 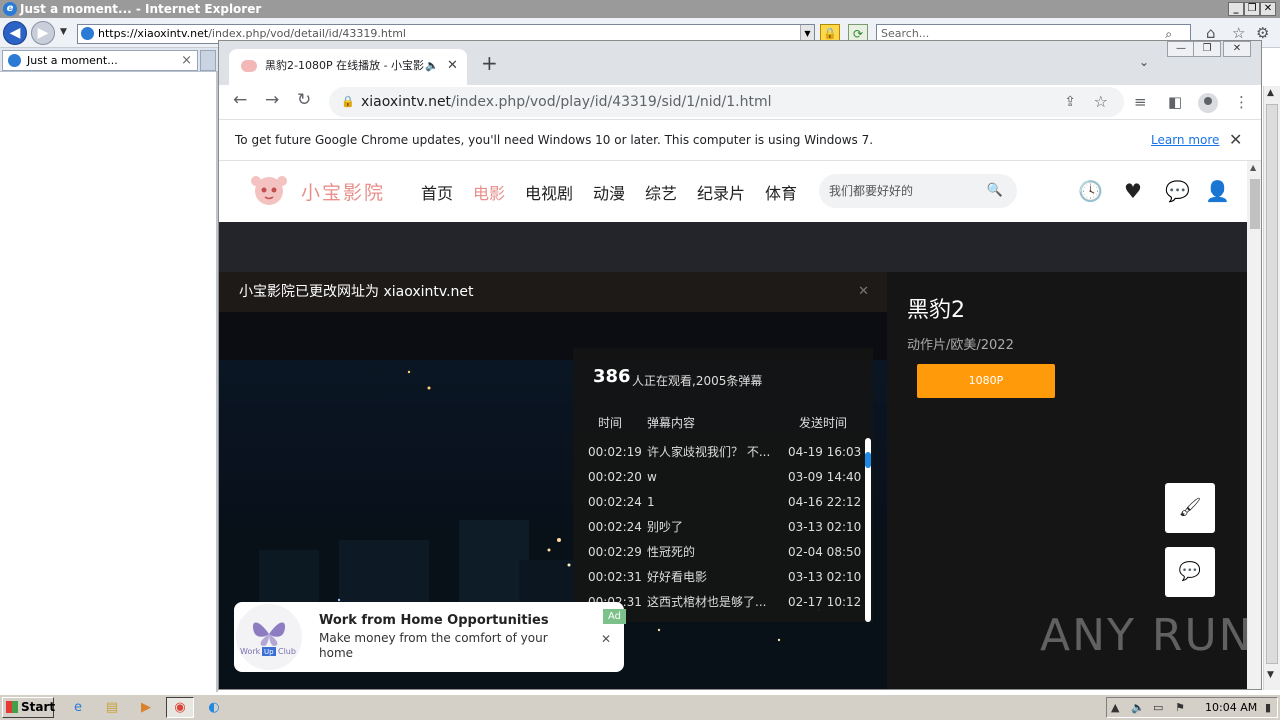 I want to click on close-infobar-icon: ✕, so click(x=1235, y=140).